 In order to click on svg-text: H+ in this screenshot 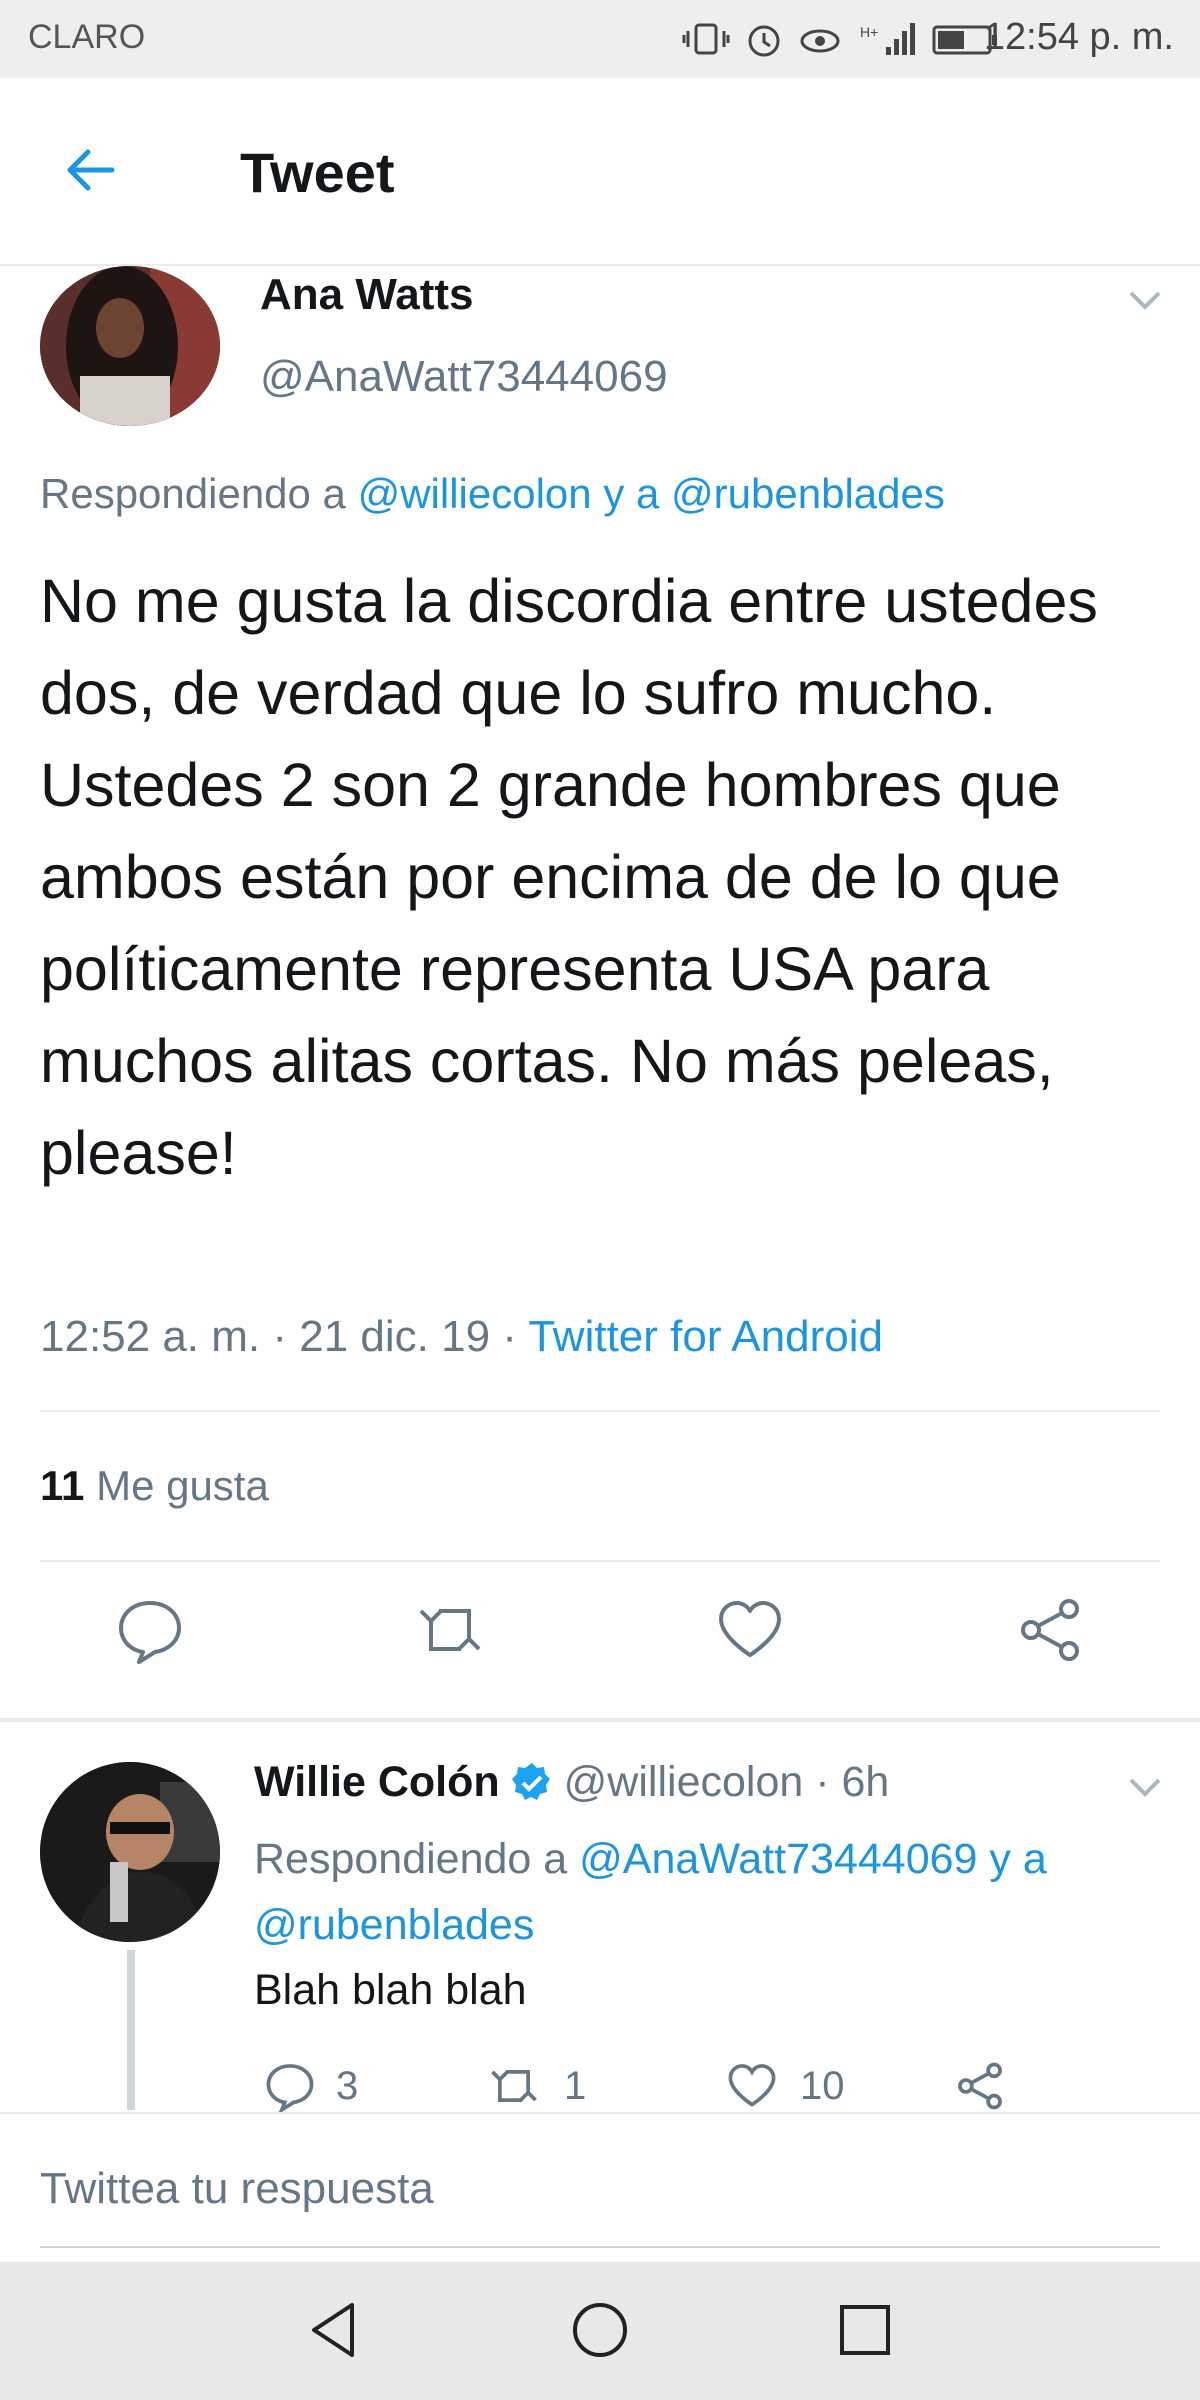, I will do `click(869, 32)`.